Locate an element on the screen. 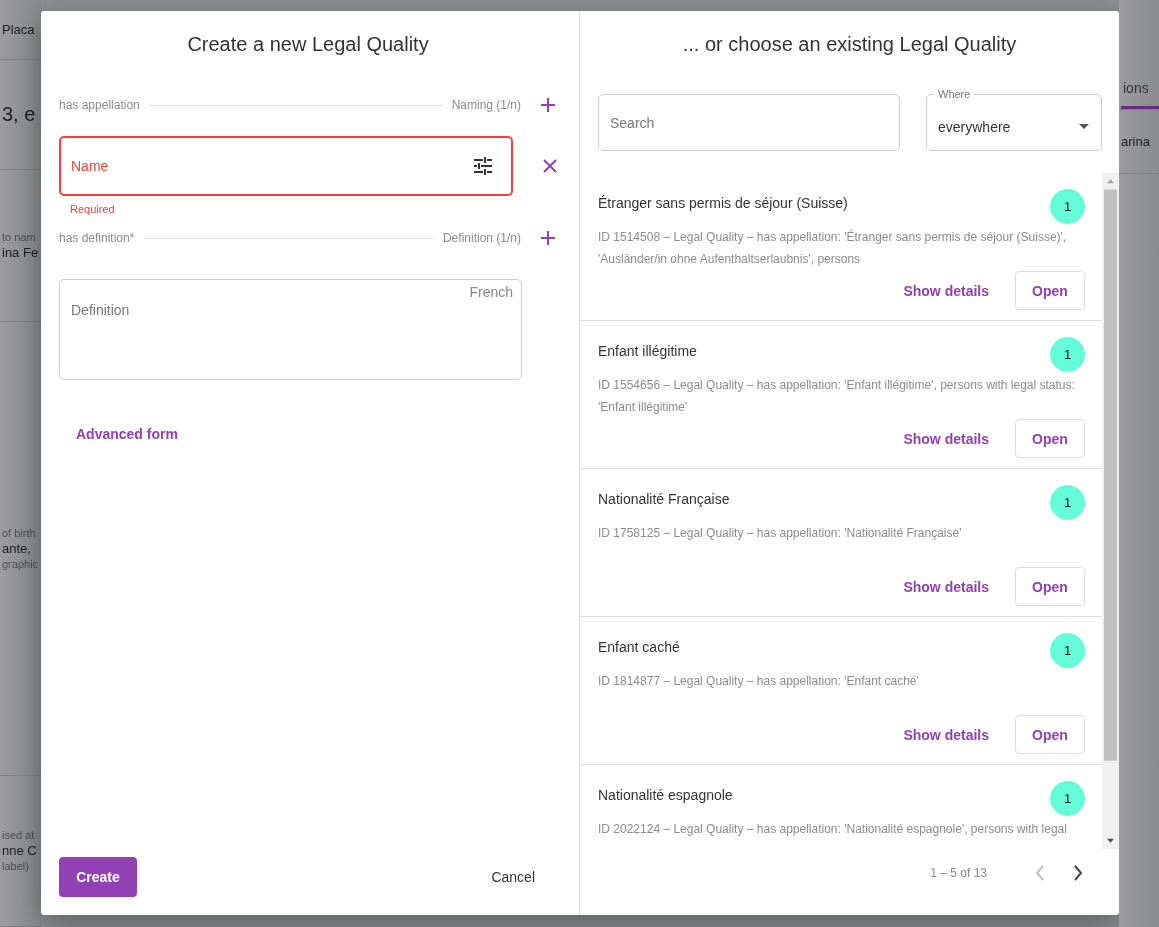  search-field: Search is located at coordinates (749, 122).